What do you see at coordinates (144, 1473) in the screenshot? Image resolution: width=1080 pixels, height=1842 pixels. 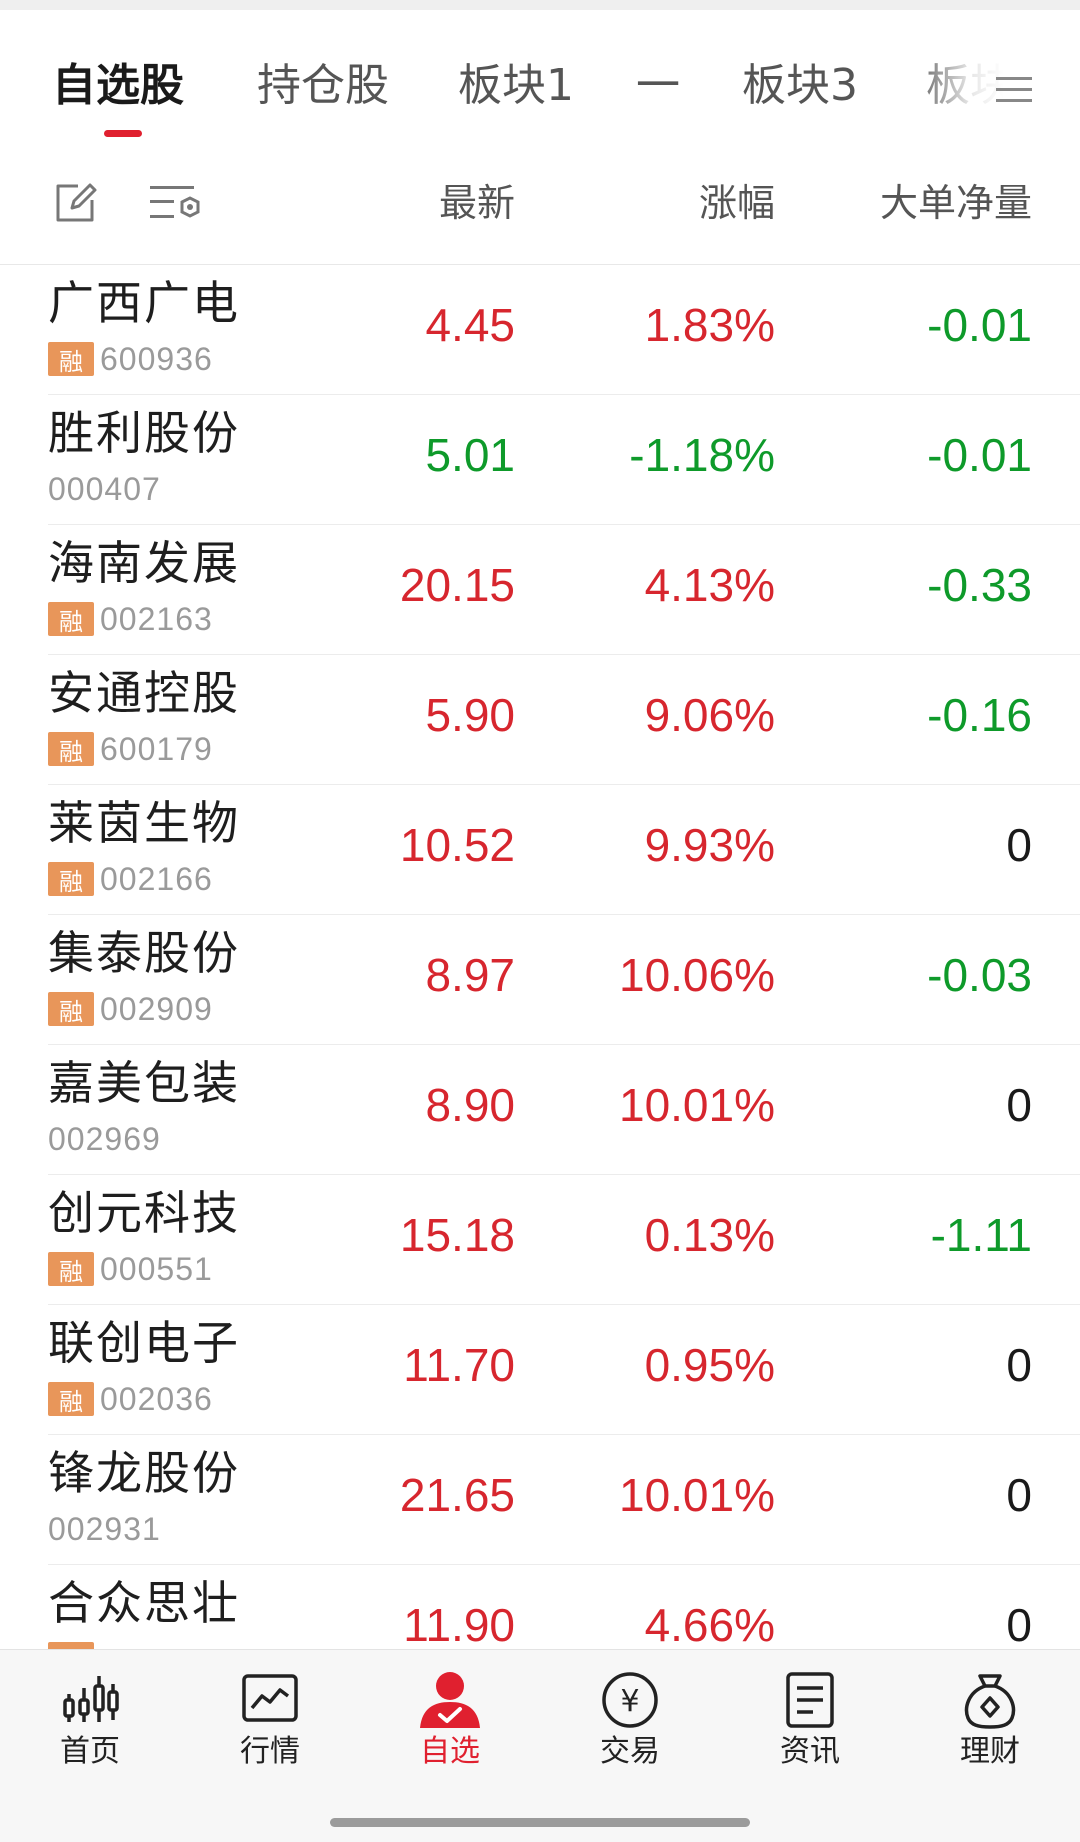 I see `stock-name: 锋龙股份` at bounding box center [144, 1473].